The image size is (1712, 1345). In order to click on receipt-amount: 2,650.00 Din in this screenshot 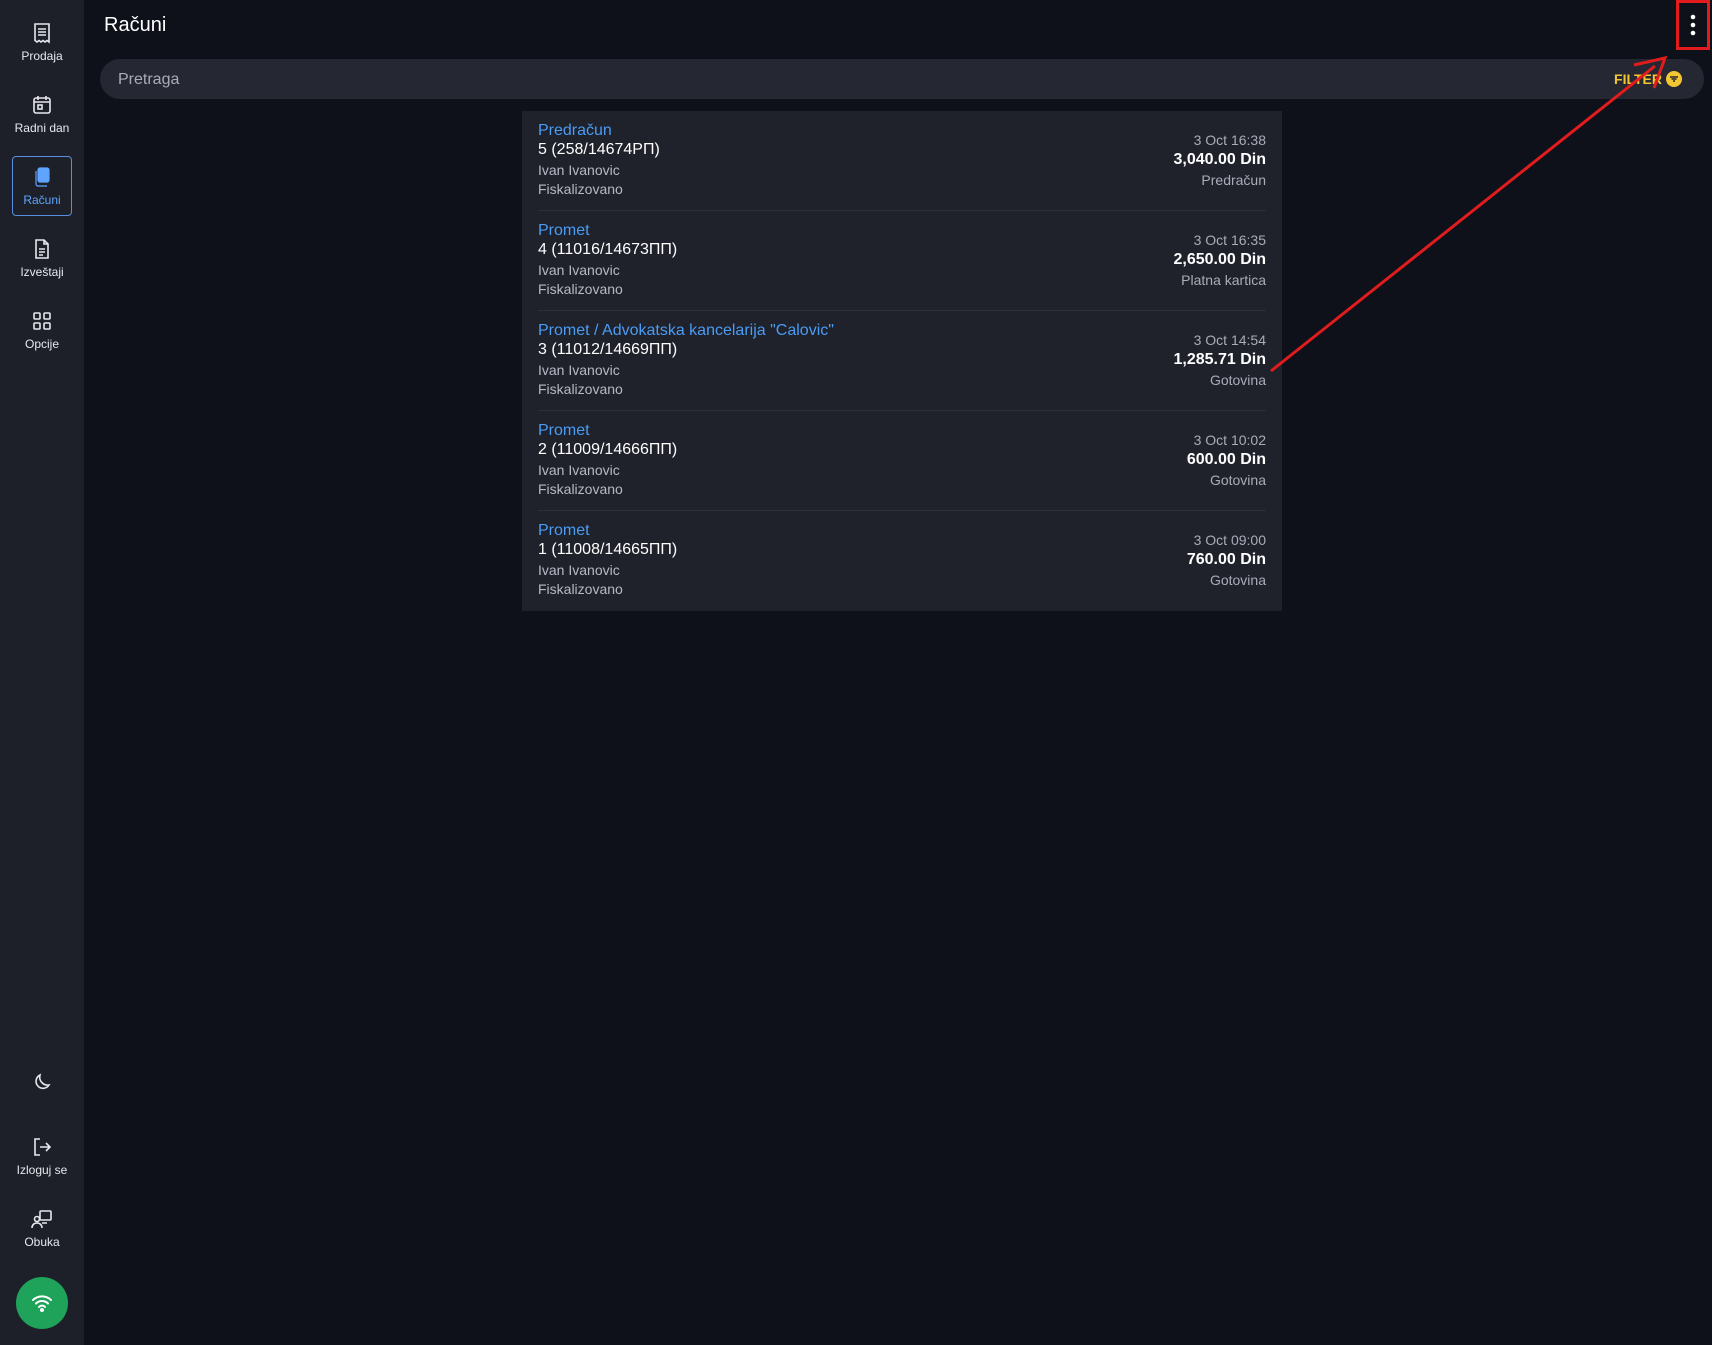, I will do `click(1220, 259)`.